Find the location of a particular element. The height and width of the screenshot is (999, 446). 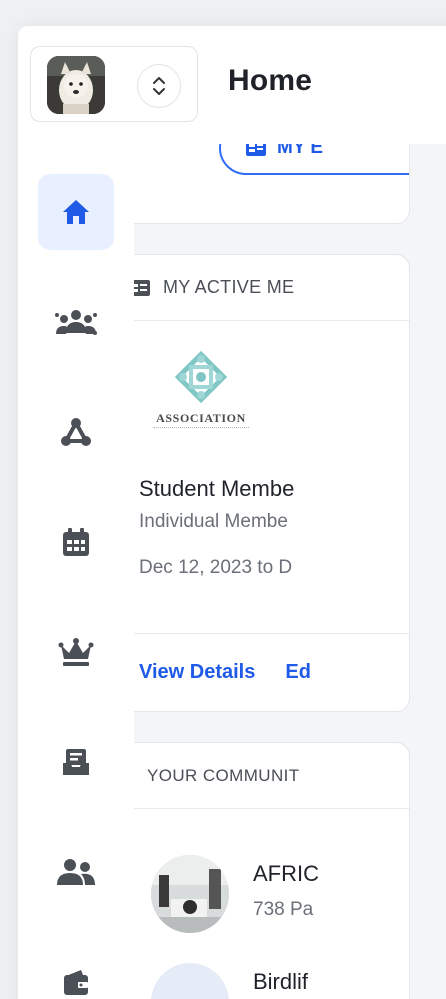

page-title: Home is located at coordinates (270, 80).